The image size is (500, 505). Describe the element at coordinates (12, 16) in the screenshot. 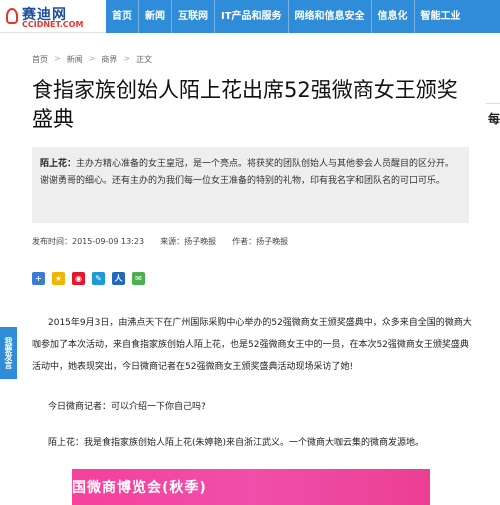

I see `logo-mark-icon` at that location.